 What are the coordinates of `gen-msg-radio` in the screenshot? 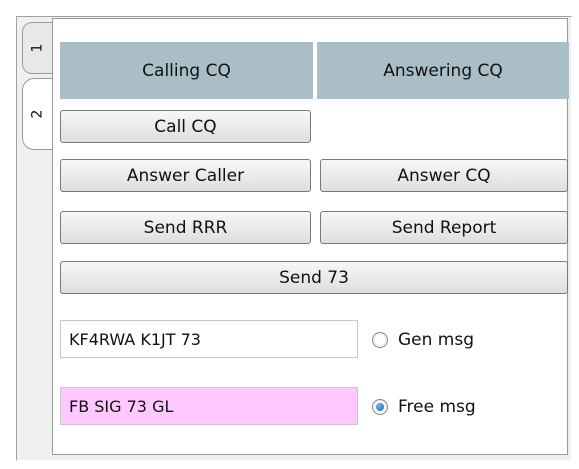 It's located at (380, 340).